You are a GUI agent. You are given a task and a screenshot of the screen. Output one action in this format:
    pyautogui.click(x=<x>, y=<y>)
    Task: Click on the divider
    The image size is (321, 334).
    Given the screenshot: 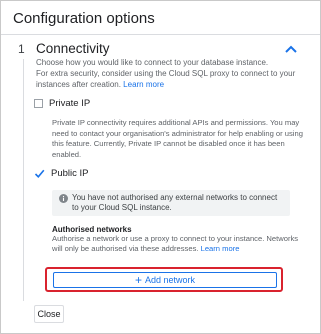 What is the action you would take?
    pyautogui.click(x=160, y=34)
    